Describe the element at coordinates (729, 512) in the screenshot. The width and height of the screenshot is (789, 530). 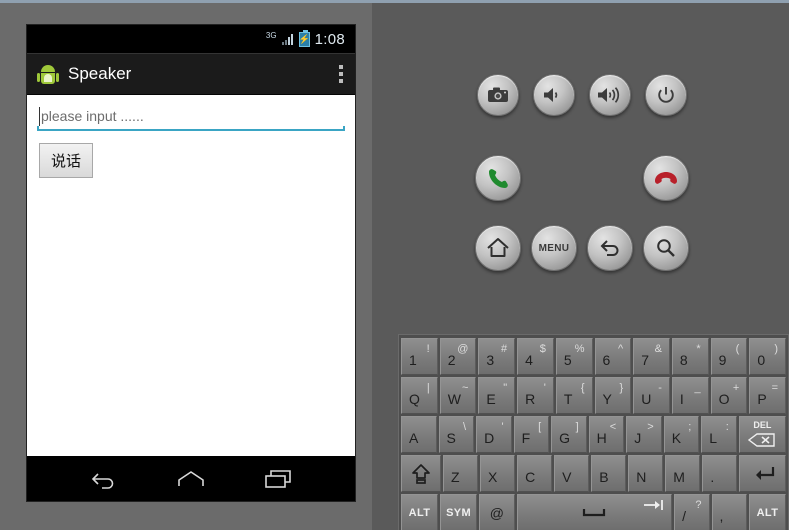
I see `key-comma: ,` at that location.